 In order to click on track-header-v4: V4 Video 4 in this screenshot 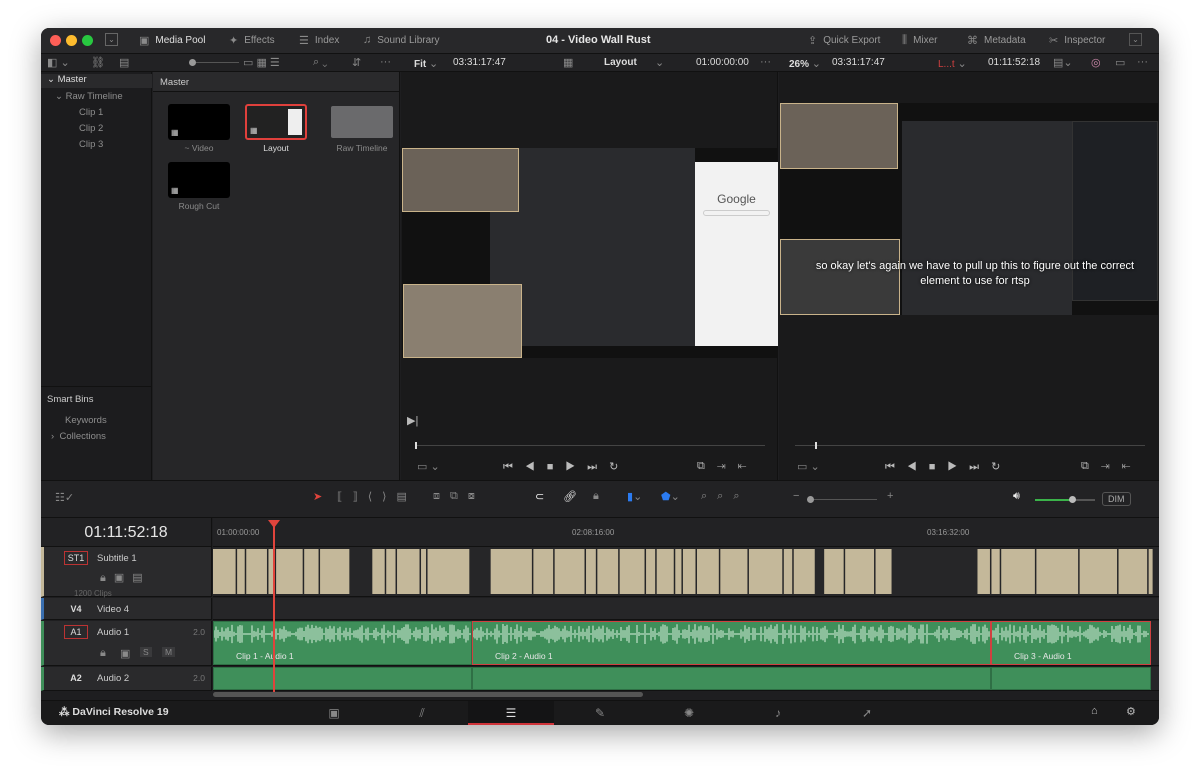, I will do `click(126, 609)`.